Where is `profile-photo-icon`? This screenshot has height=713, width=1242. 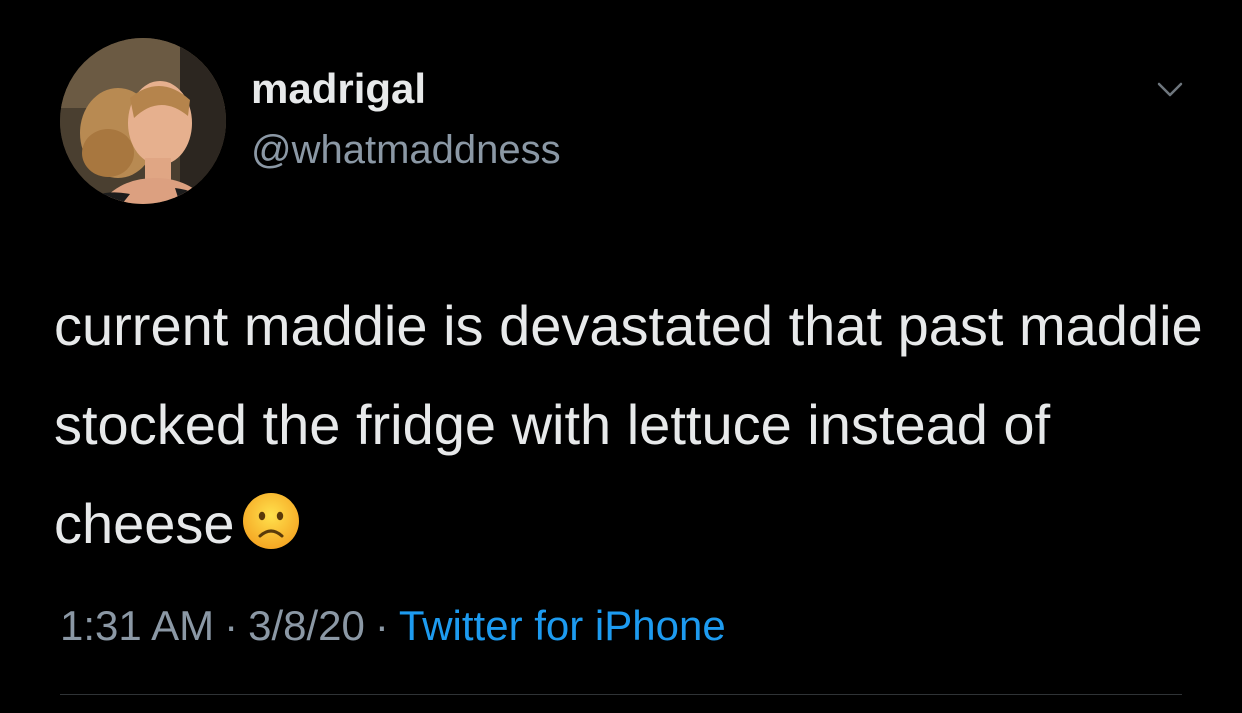
profile-photo-icon is located at coordinates (143, 121).